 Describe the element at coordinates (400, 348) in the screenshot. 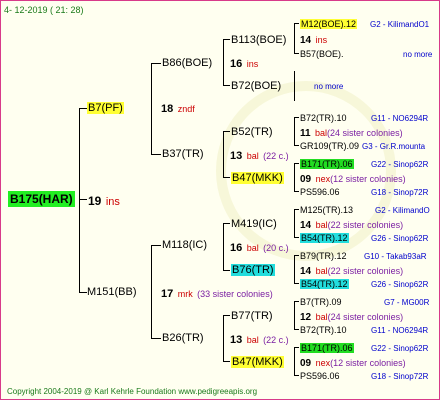

I see `g4-ref: G22 - Sinop62R` at that location.